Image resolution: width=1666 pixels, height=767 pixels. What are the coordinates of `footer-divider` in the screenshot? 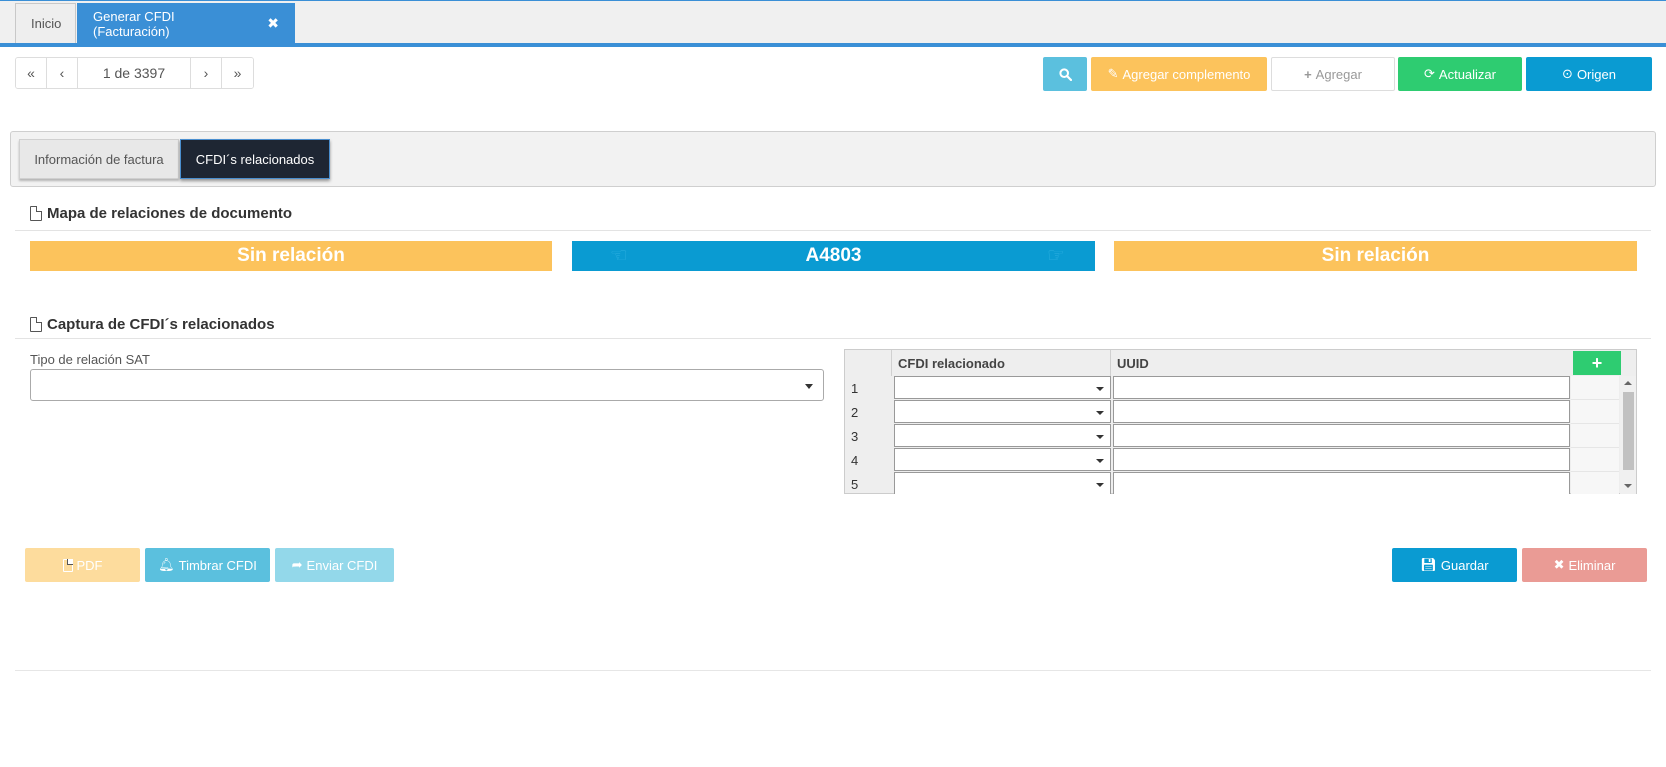 It's located at (833, 670).